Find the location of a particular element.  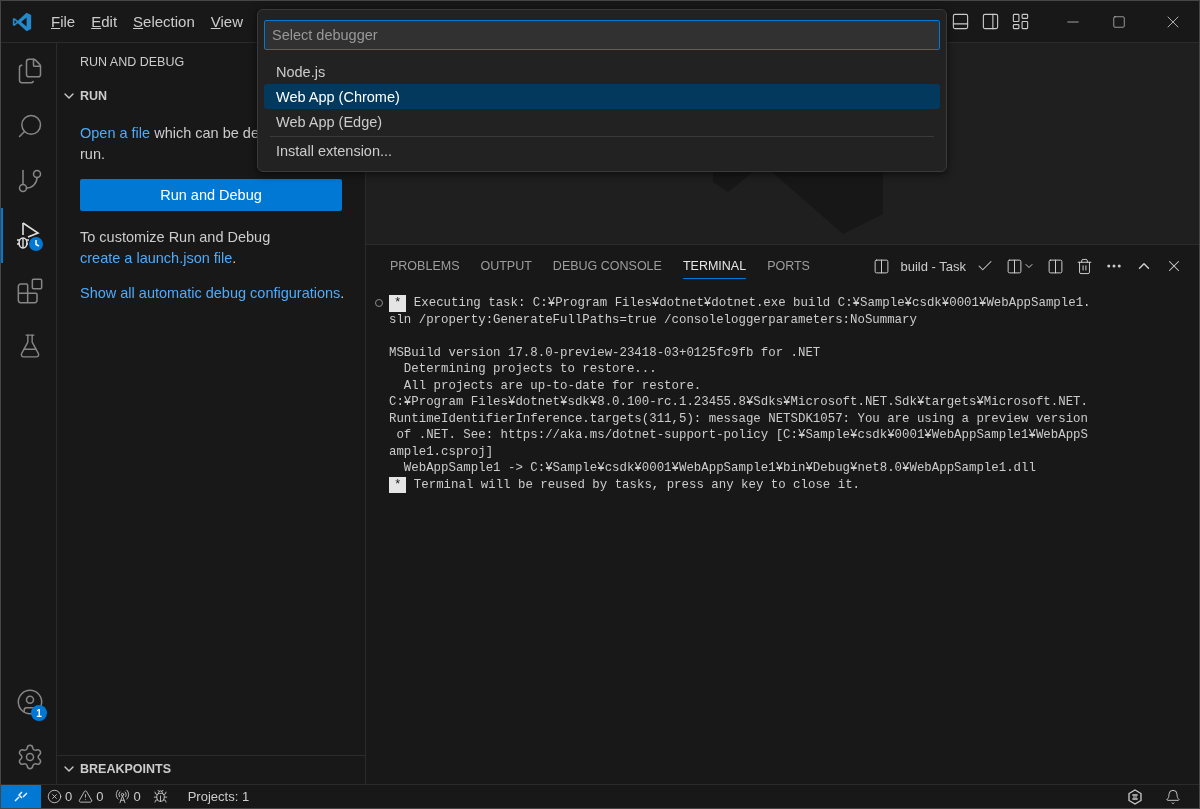

antenna-icon is located at coordinates (123, 796).